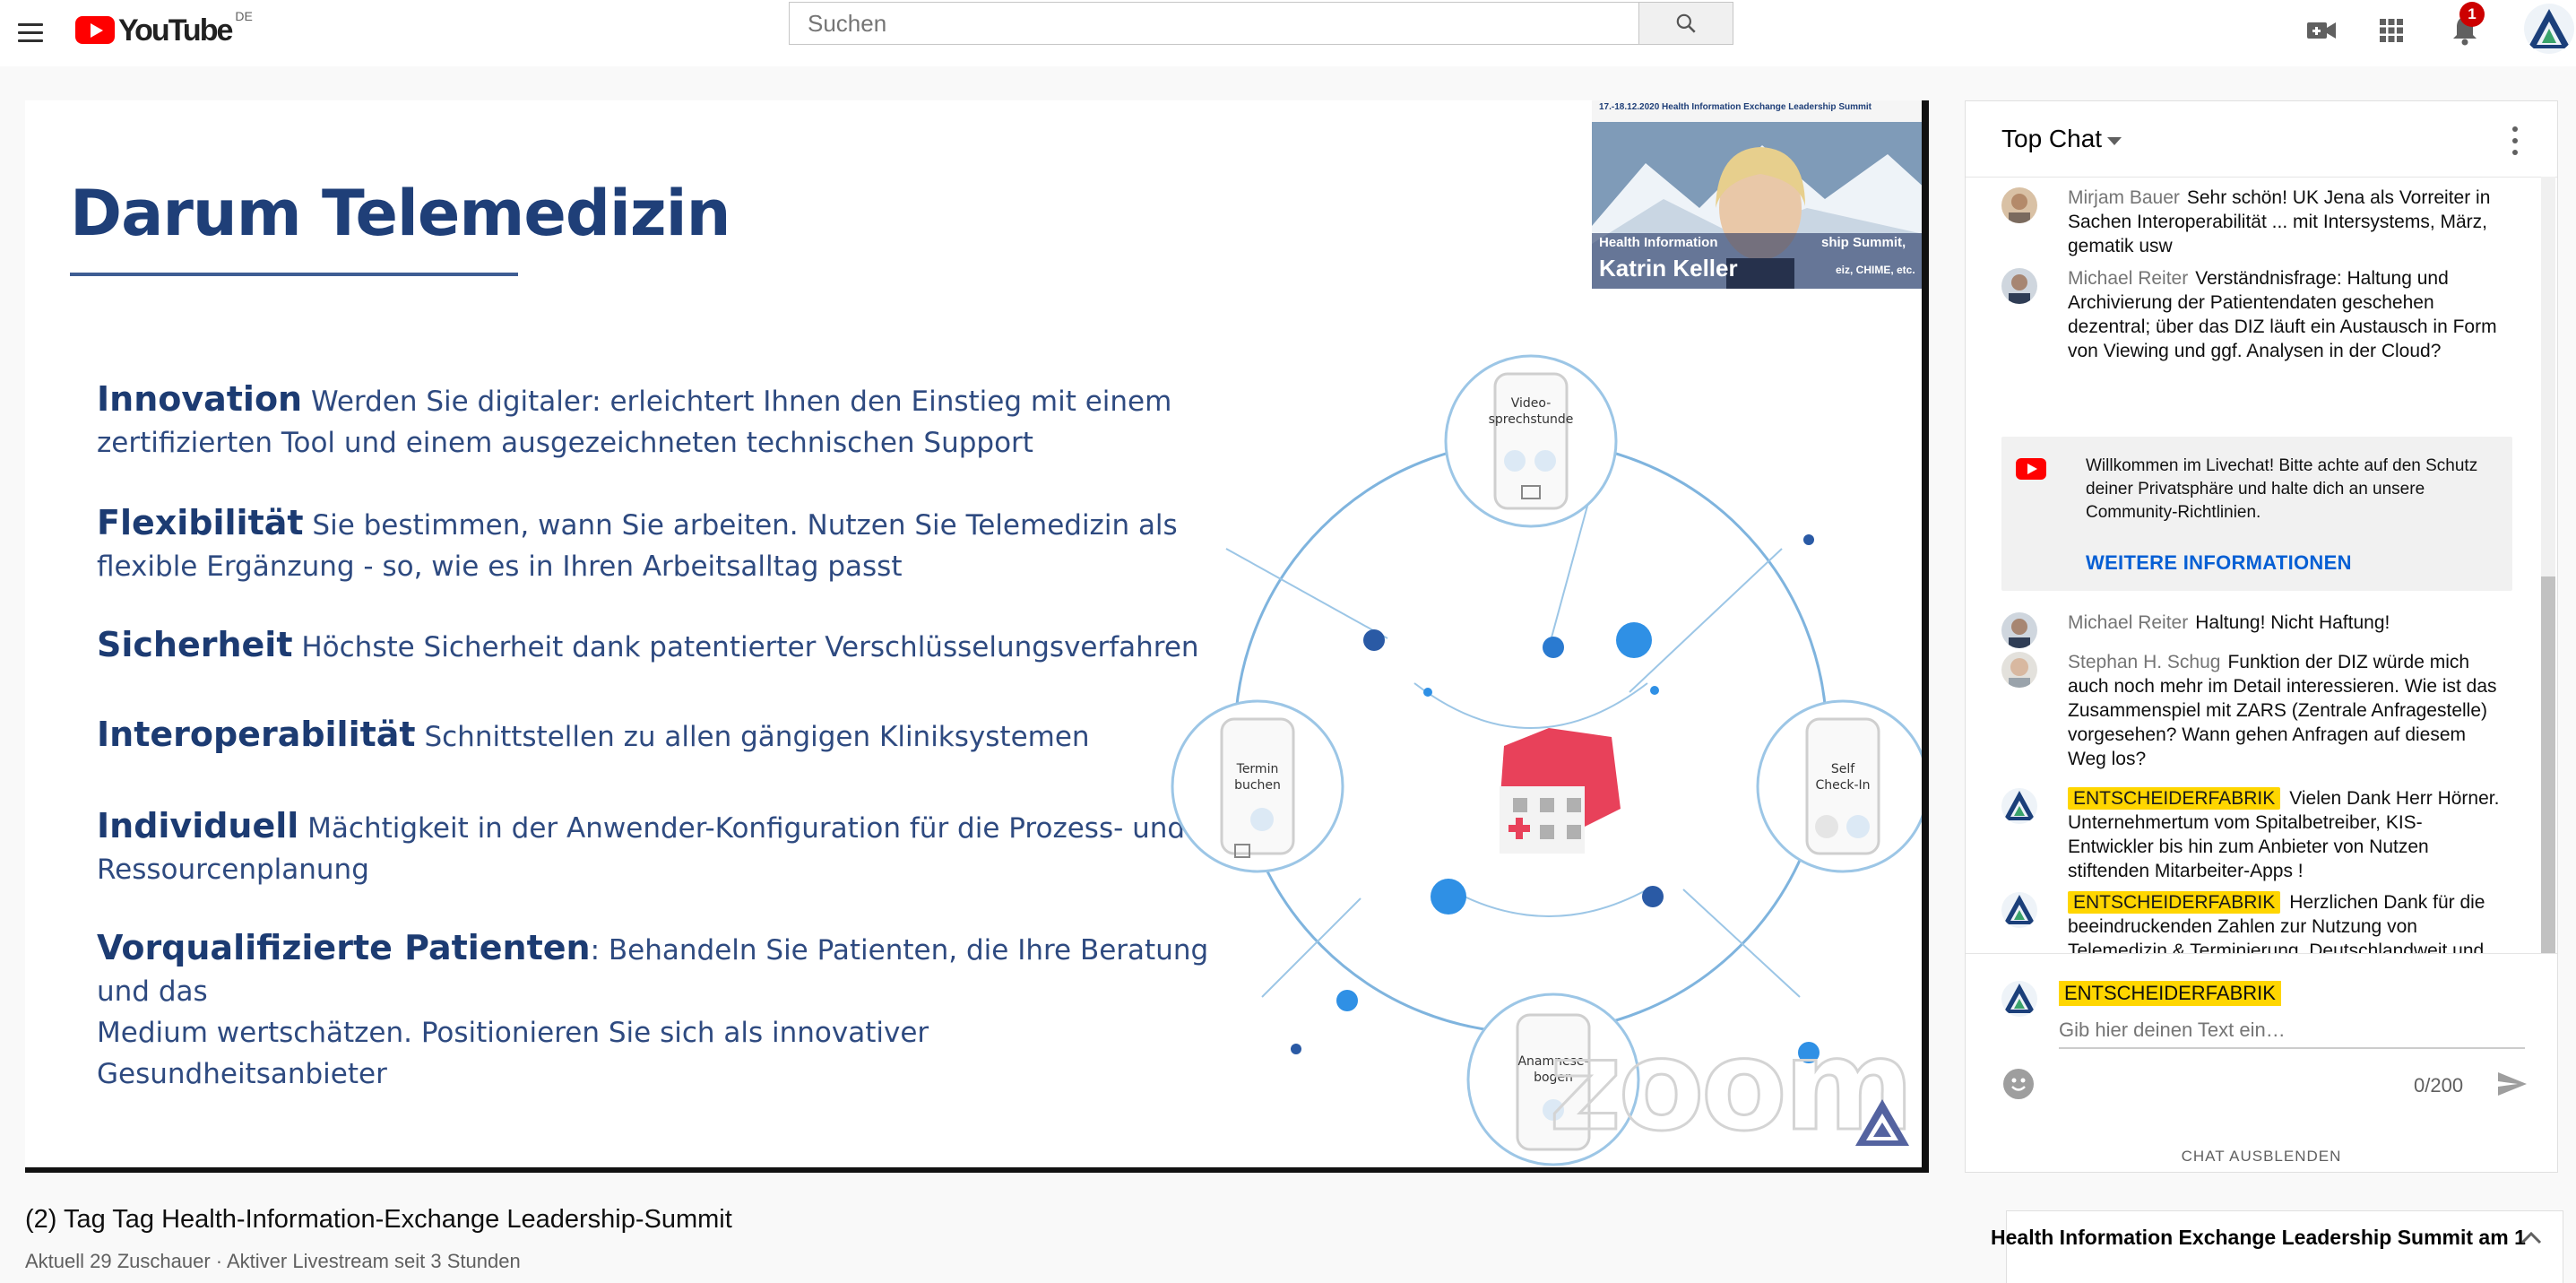 The width and height of the screenshot is (2576, 1283). Describe the element at coordinates (256, 734) in the screenshot. I see `bullet-term: Interoperabilität` at that location.